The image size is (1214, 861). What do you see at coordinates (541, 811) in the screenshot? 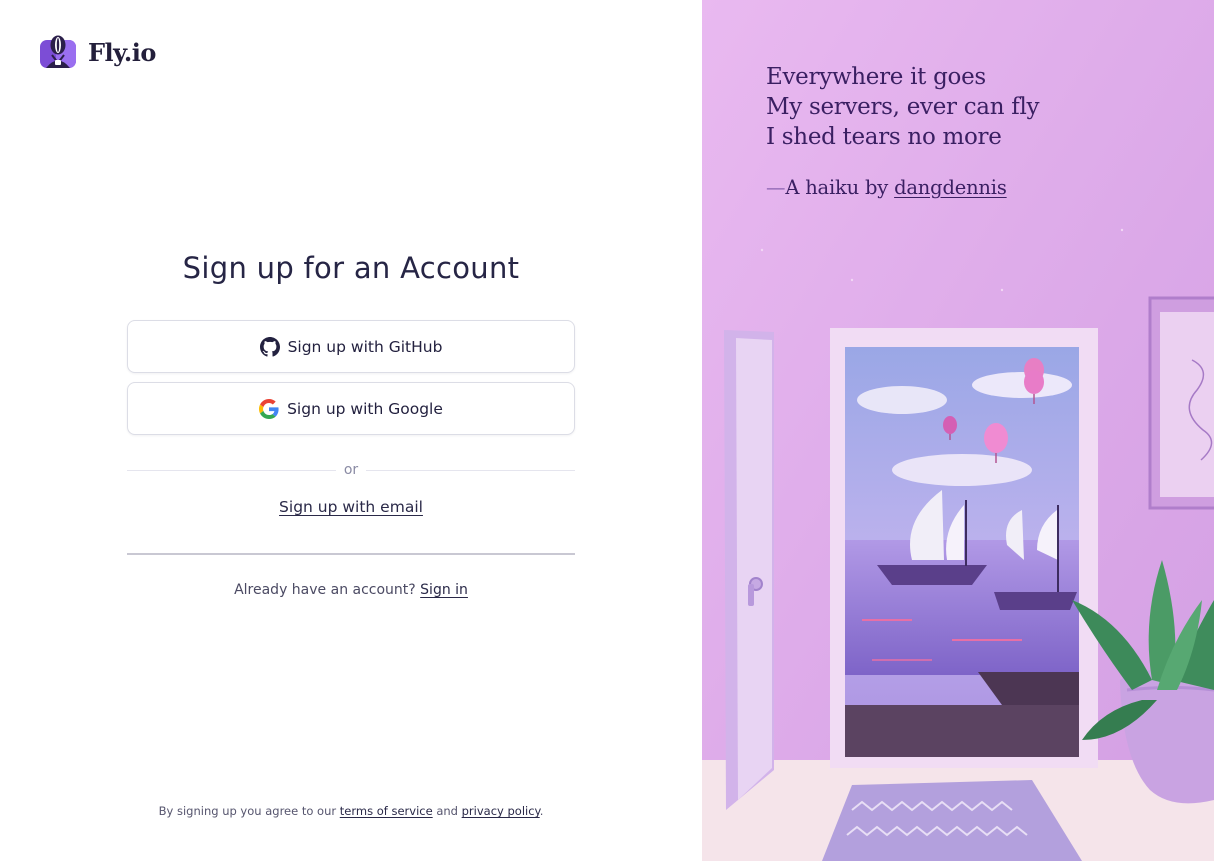
I see `legal-suffix: .` at bounding box center [541, 811].